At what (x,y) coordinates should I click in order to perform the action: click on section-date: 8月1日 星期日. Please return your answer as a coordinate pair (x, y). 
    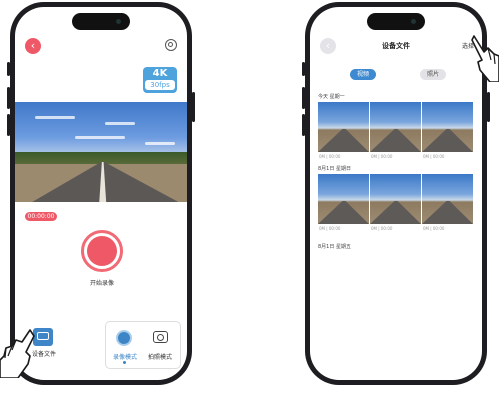
    Looking at the image, I should click on (334, 169).